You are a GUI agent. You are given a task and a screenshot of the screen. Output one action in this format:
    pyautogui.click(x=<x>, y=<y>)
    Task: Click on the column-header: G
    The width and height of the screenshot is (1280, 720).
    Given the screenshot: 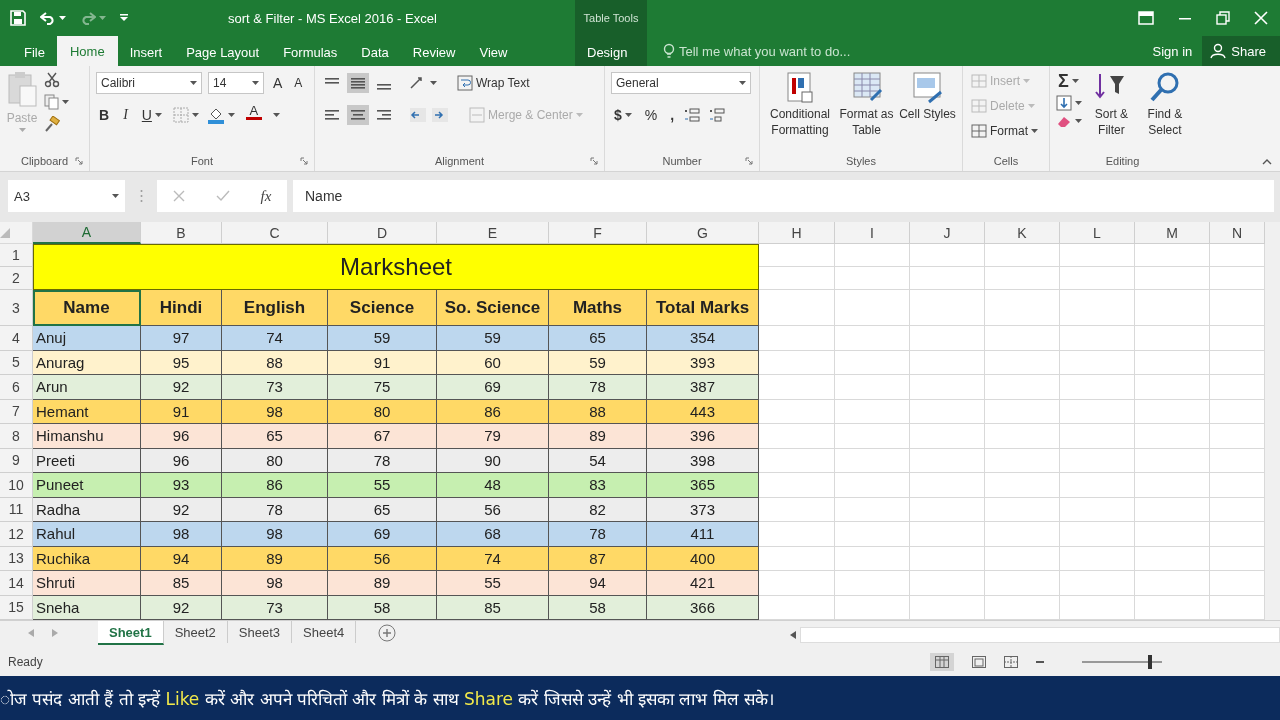 What is the action you would take?
    pyautogui.click(x=703, y=233)
    